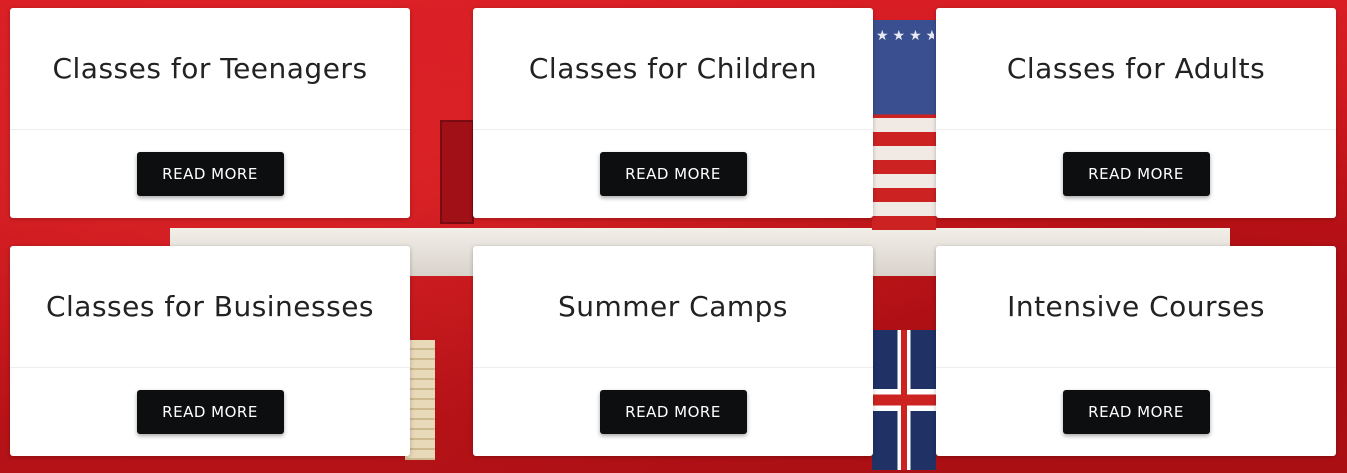 This screenshot has width=1347, height=473. I want to click on card-header: Classes for Businesses, so click(210, 307).